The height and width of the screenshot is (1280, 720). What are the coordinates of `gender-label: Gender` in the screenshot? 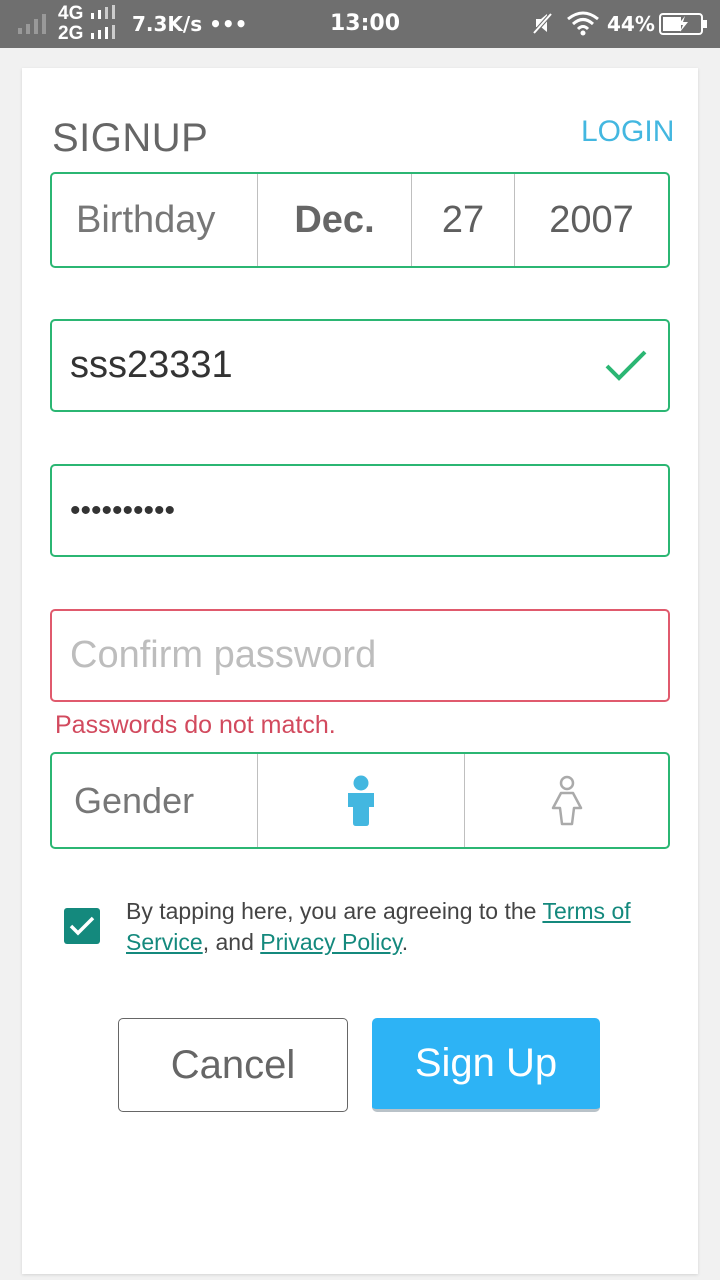 It's located at (155, 800).